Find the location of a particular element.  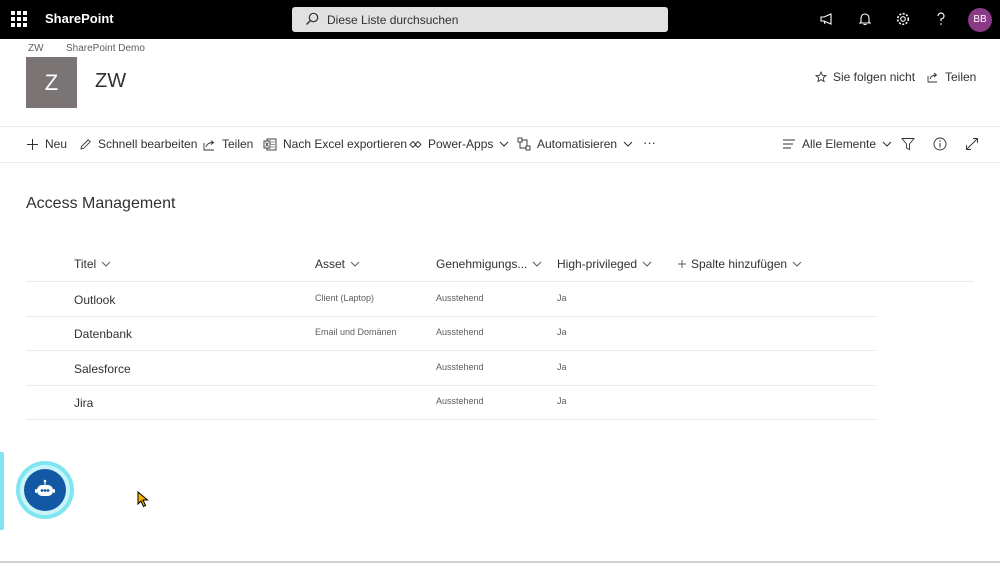

search-input is located at coordinates (492, 19).